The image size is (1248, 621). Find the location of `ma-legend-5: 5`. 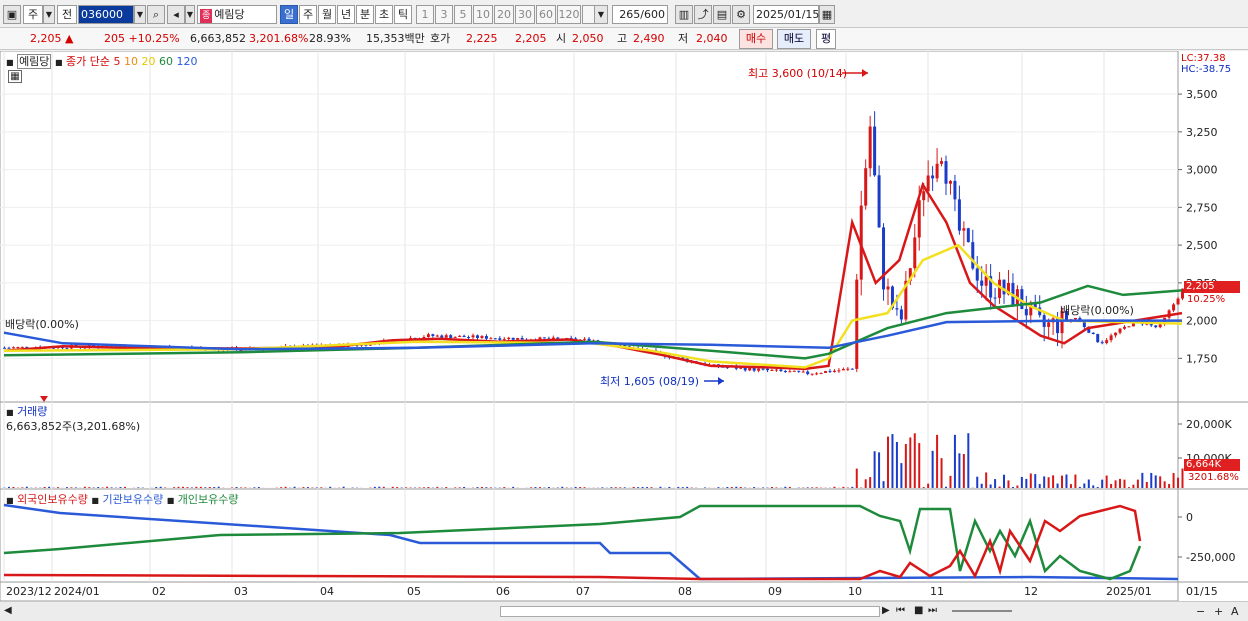

ma-legend-5: 5 is located at coordinates (116, 61).